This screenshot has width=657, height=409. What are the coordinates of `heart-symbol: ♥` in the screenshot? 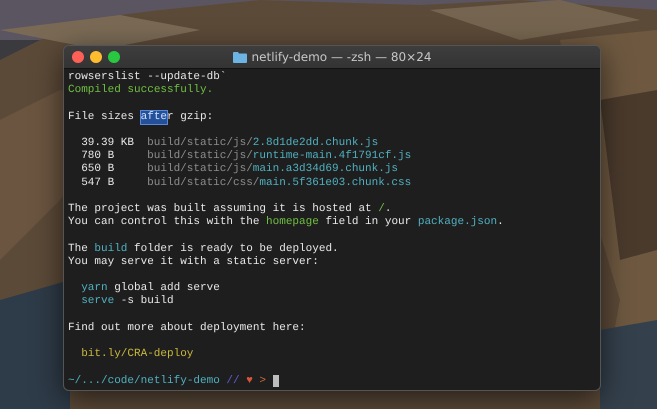 It's located at (249, 381).